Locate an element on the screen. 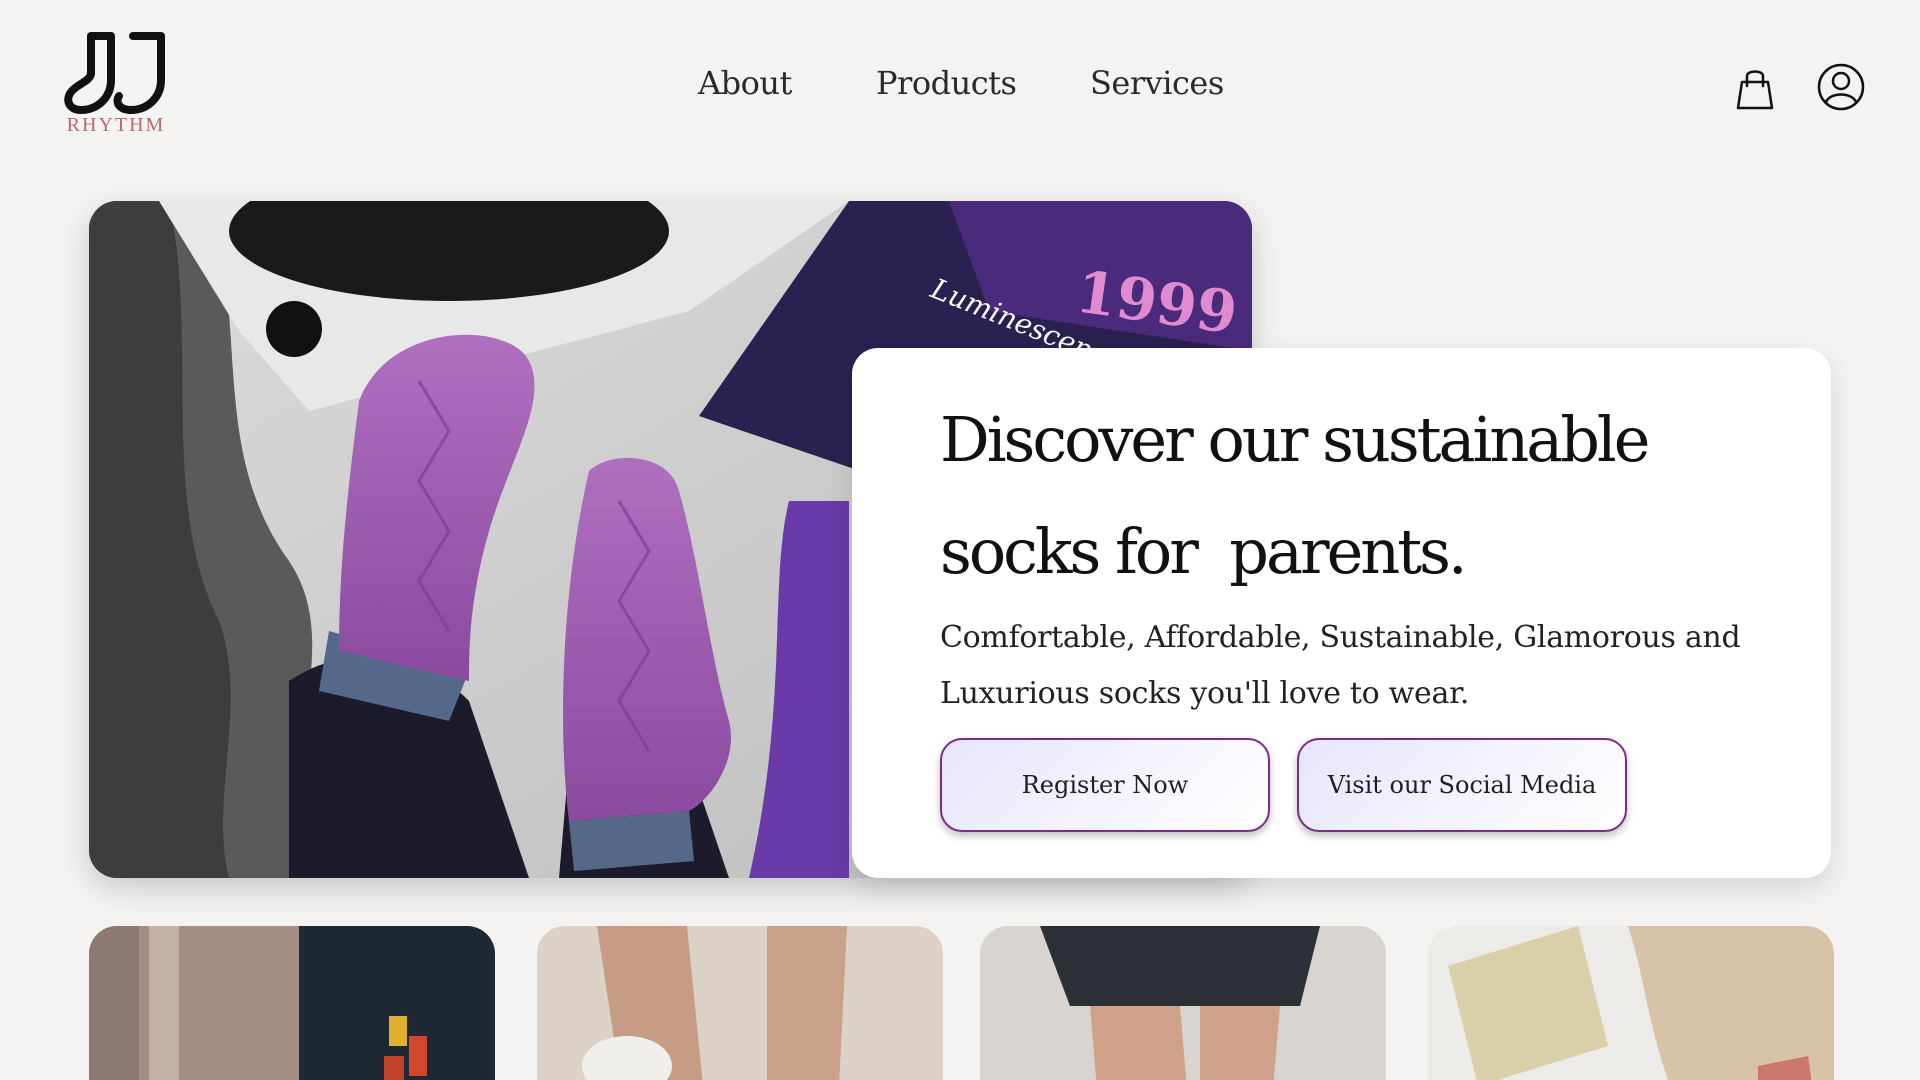  hero-title-line-2: socks for parents. is located at coordinates (1204, 551).